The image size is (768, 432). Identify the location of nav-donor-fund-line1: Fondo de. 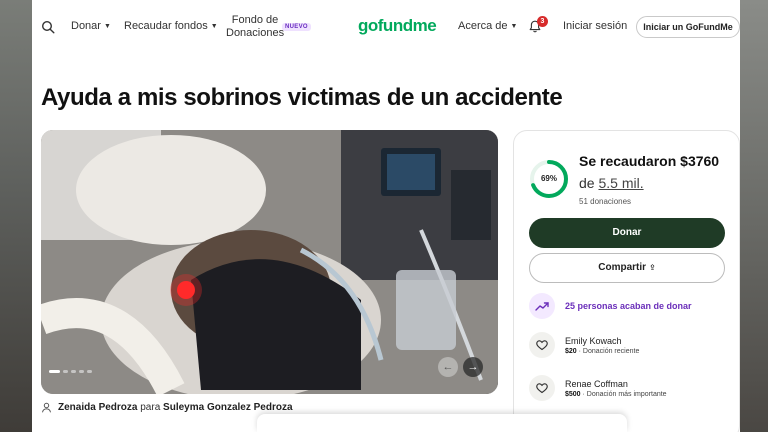
(255, 20).